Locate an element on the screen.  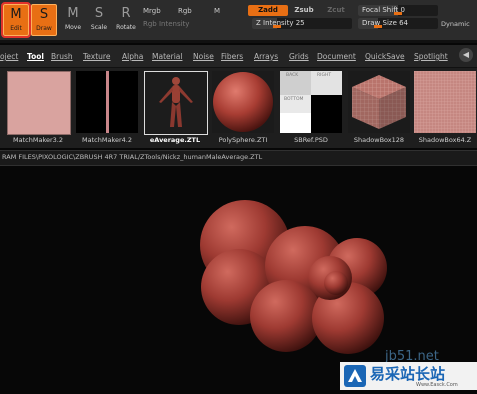
tool-thumb-shadowbox64 is located at coordinates (445, 102).